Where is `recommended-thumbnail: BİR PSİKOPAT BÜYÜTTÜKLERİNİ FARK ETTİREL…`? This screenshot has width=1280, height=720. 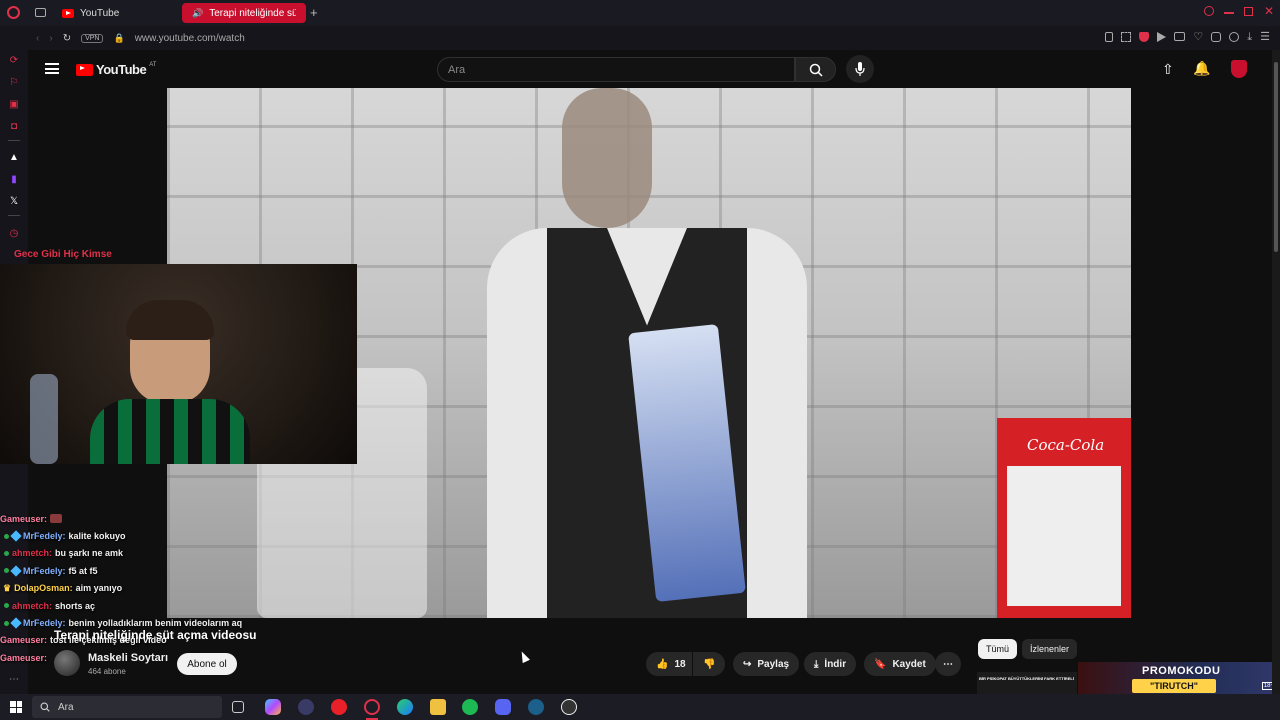 recommended-thumbnail: BİR PSİKOPAT BÜYÜTTÜKLERİNİ FARK ETTİREL… is located at coordinates (1027, 683).